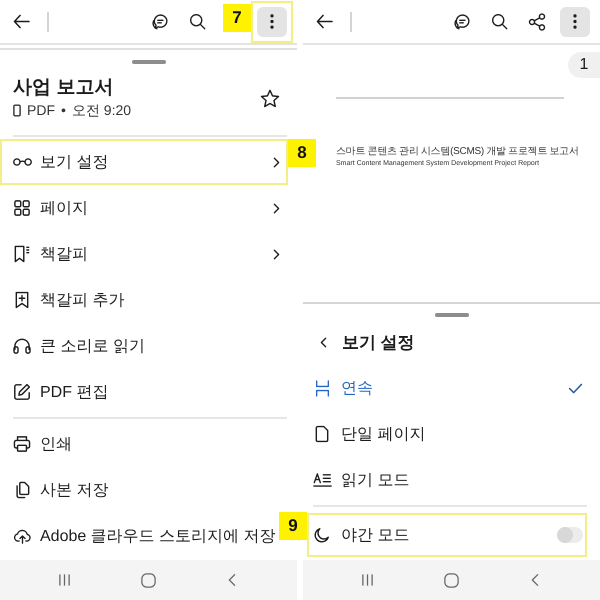  I want to click on glasses-icon, so click(22, 162).